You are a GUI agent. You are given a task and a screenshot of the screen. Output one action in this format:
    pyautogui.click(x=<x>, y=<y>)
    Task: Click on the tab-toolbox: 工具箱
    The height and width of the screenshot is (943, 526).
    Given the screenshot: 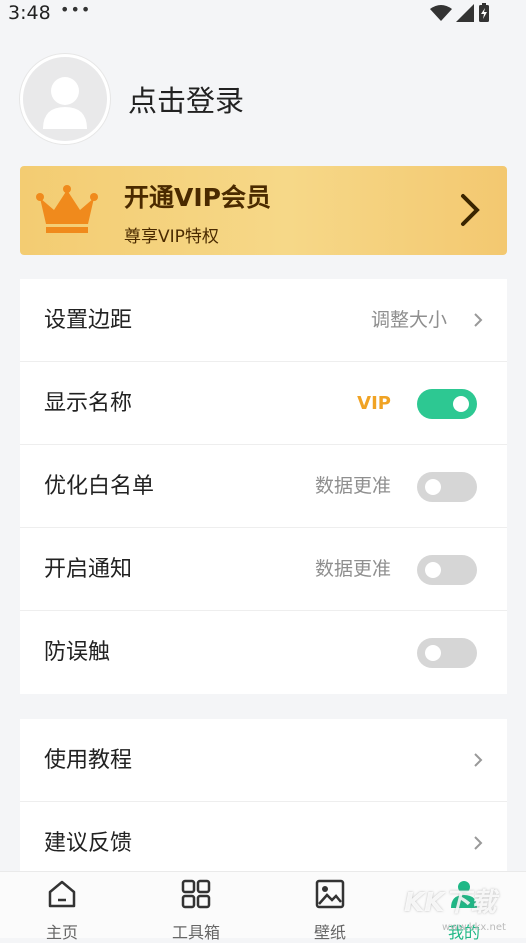 What is the action you would take?
    pyautogui.click(x=196, y=907)
    